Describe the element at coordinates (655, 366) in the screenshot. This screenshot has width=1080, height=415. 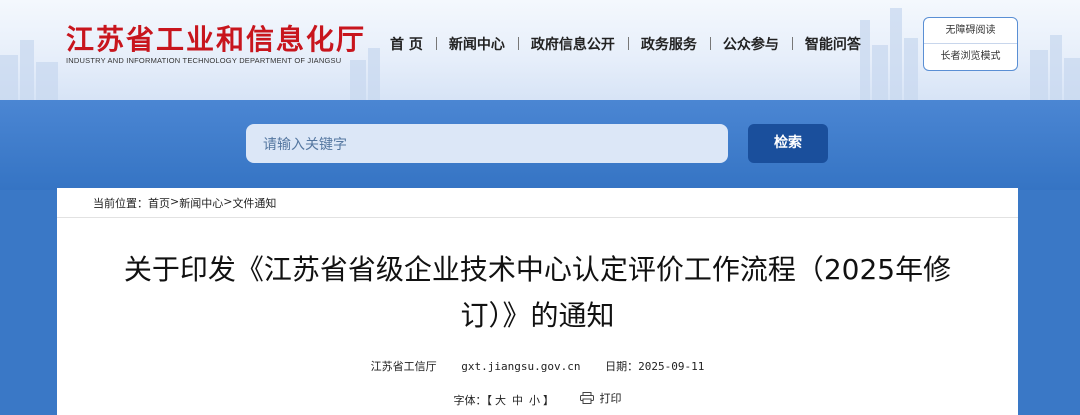
I see `article-date: 日期：2025-09-11` at that location.